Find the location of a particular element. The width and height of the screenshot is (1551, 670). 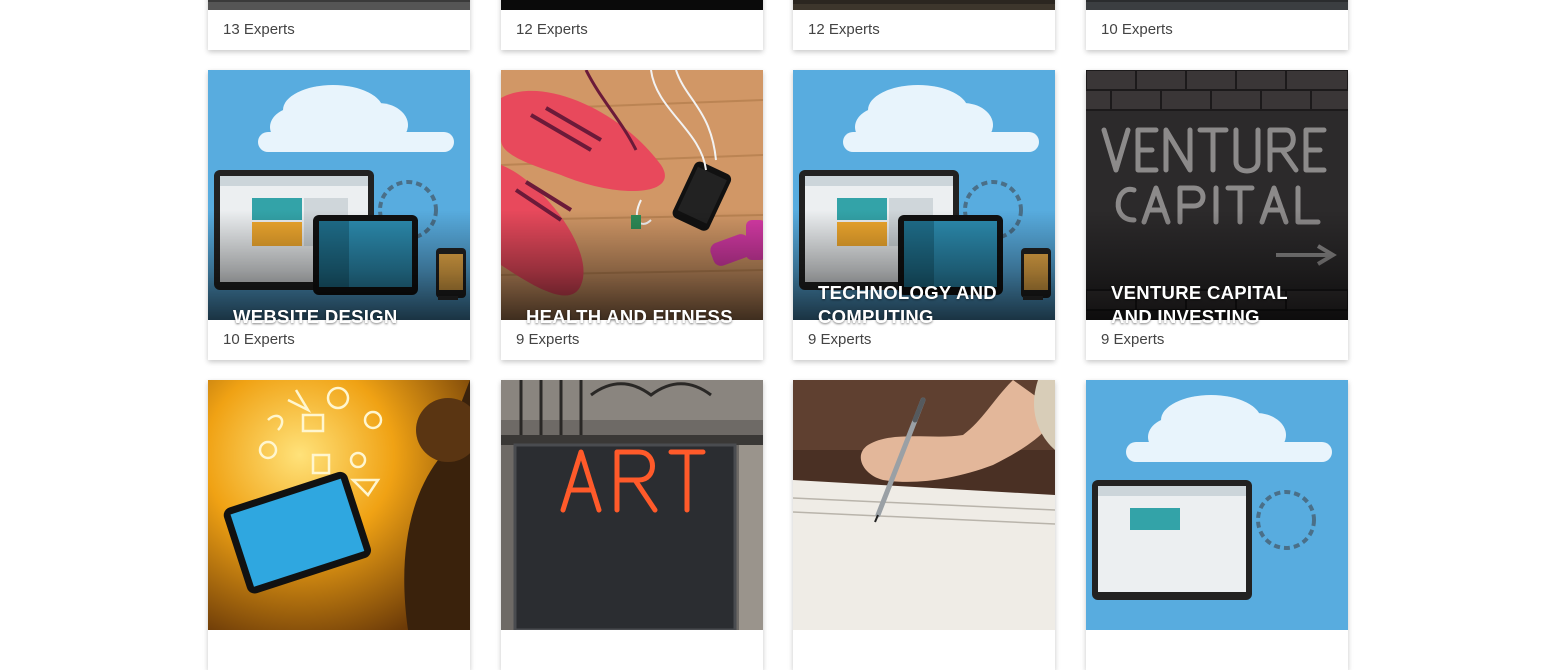

category-card-technology-computing: TECHNOLOGY AND COMPUTING 9 Experts is located at coordinates (924, 215).